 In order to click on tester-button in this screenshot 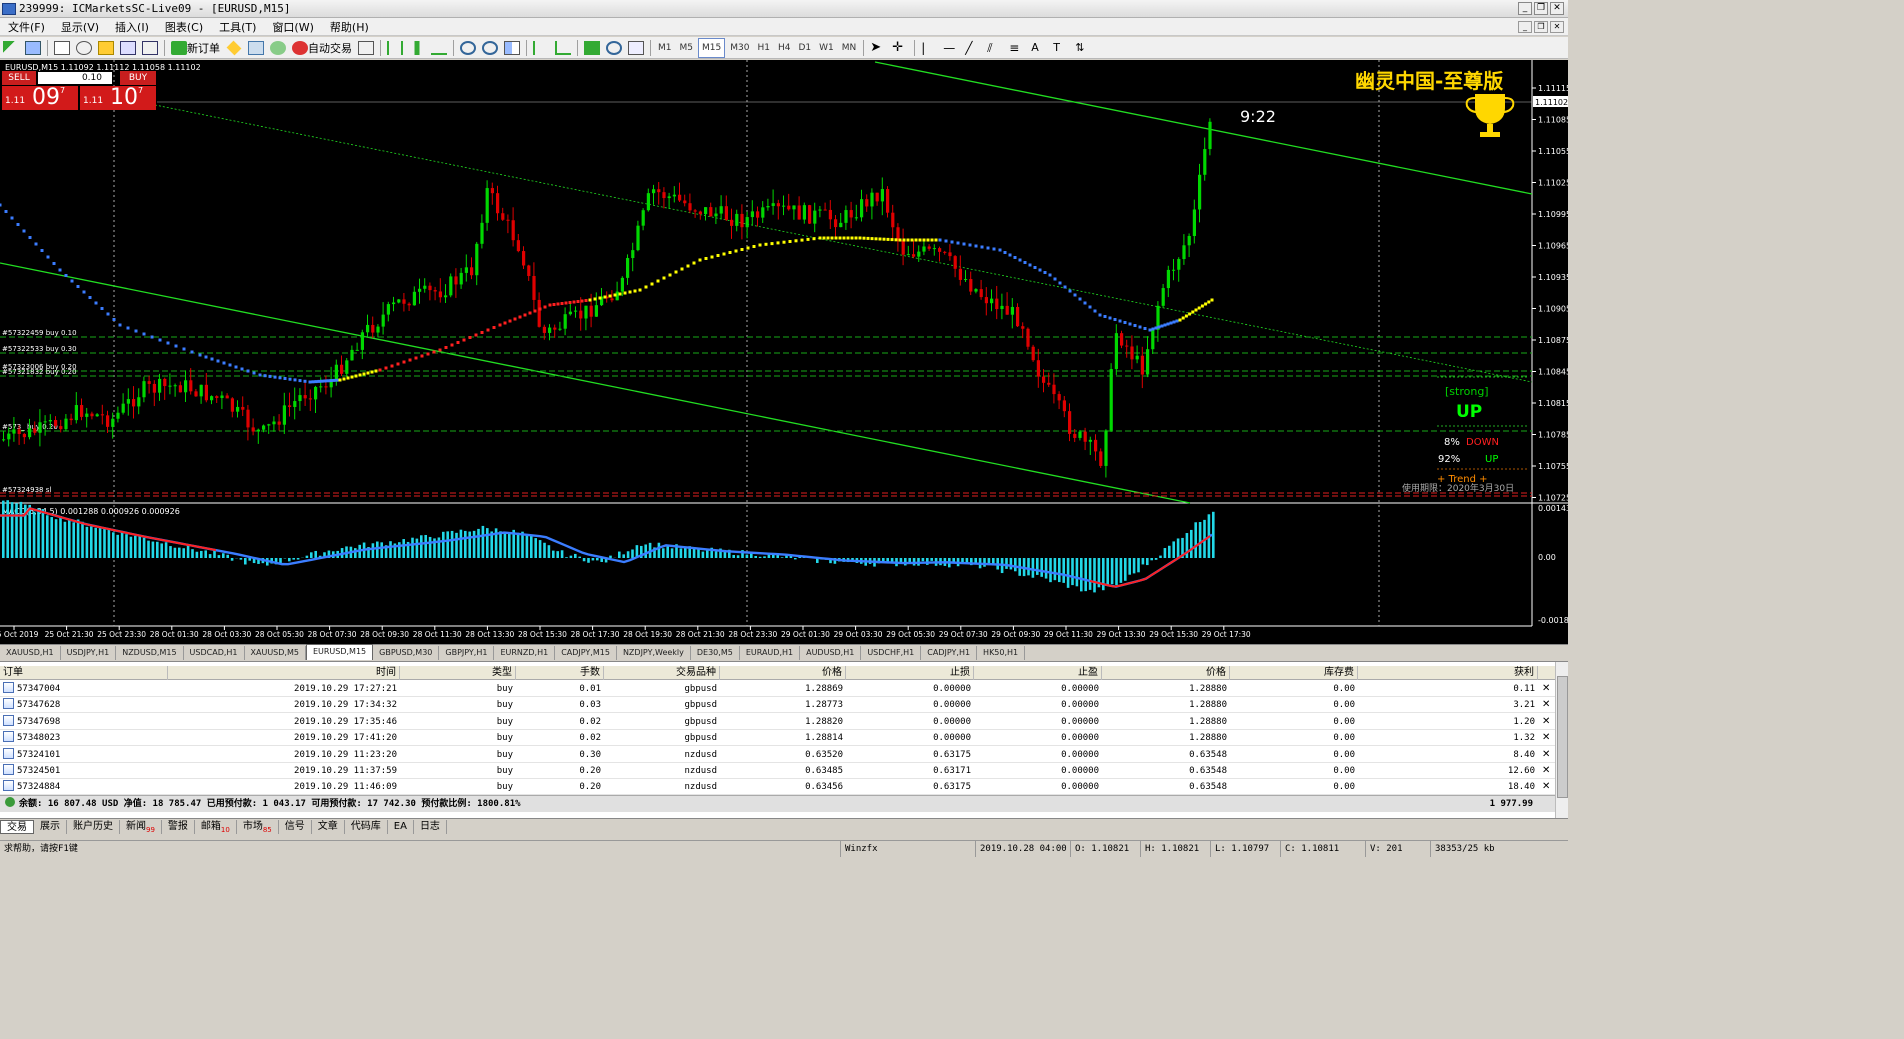, I will do `click(150, 48)`.